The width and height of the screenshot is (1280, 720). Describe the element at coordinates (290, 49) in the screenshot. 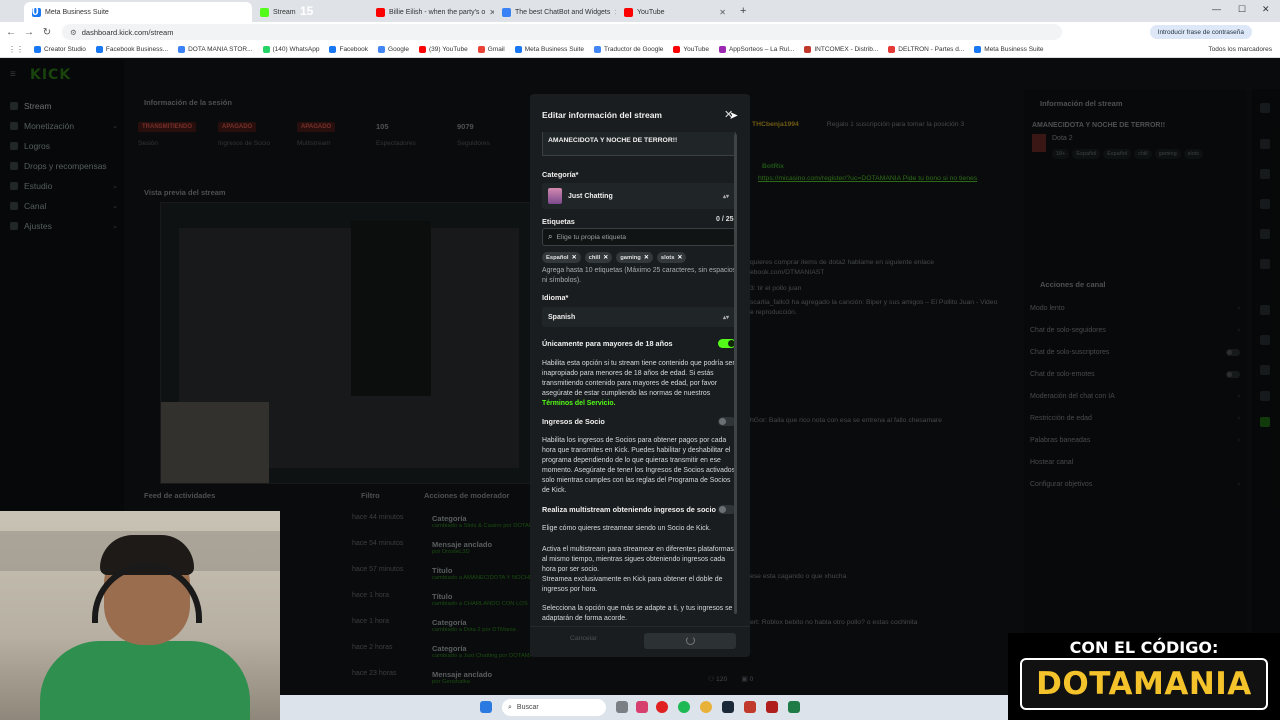

I see `bookmark-item: (140) WhatsApp` at that location.